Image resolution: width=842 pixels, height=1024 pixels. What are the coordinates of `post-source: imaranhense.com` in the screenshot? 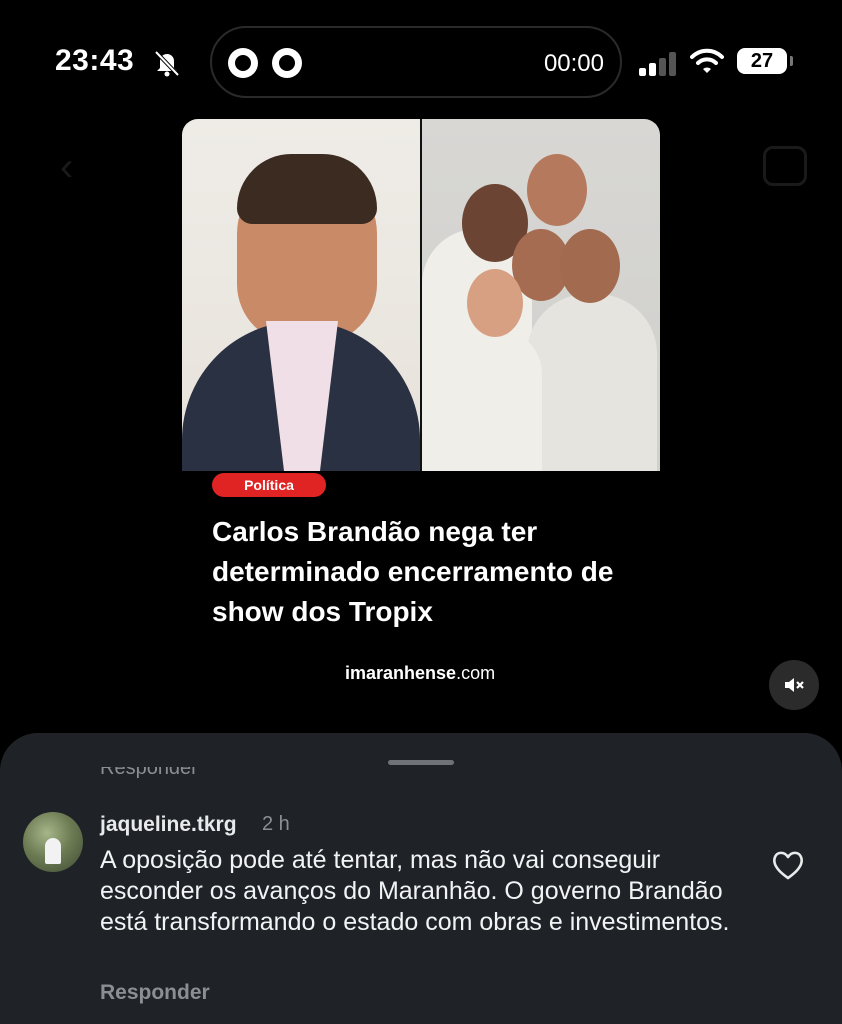 It's located at (420, 673).